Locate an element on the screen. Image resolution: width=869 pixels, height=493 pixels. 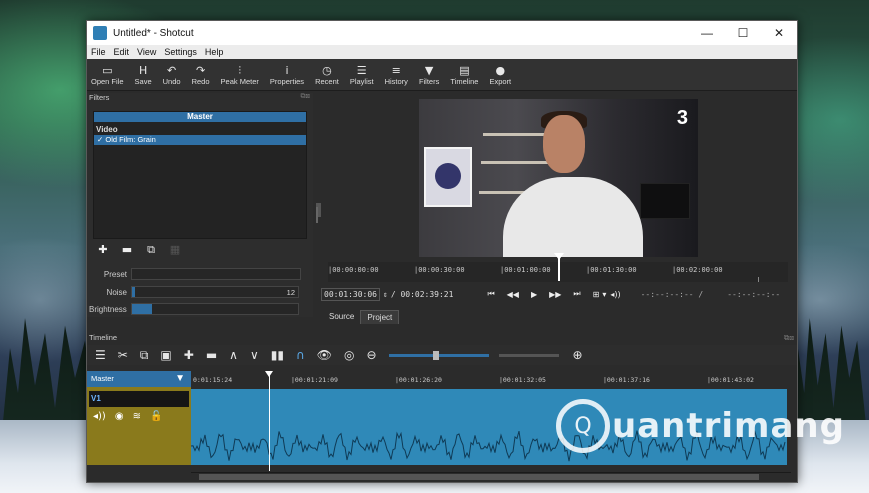
timeline-ruler-label: |00:01:43:02 is located at coordinates (730, 380).